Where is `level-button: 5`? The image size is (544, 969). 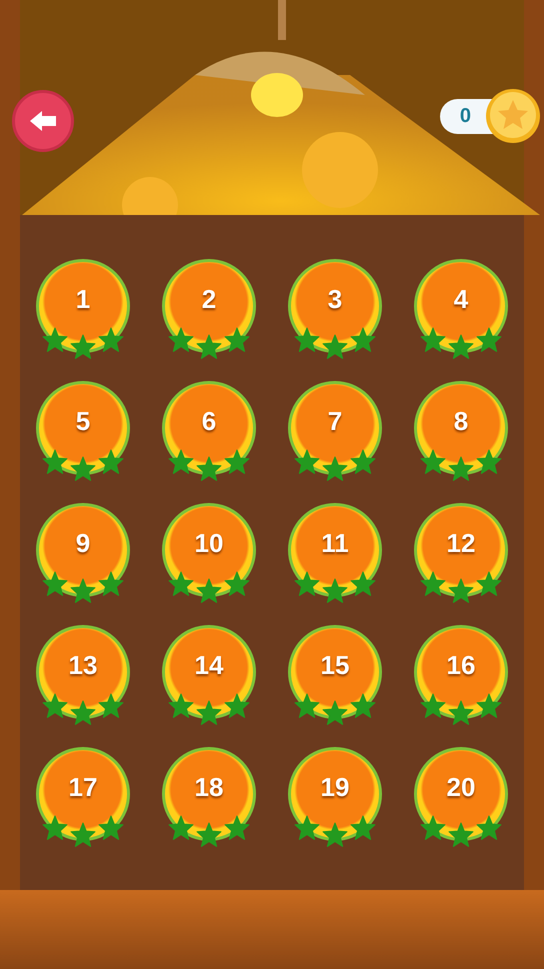
level-button: 5 is located at coordinates (83, 428).